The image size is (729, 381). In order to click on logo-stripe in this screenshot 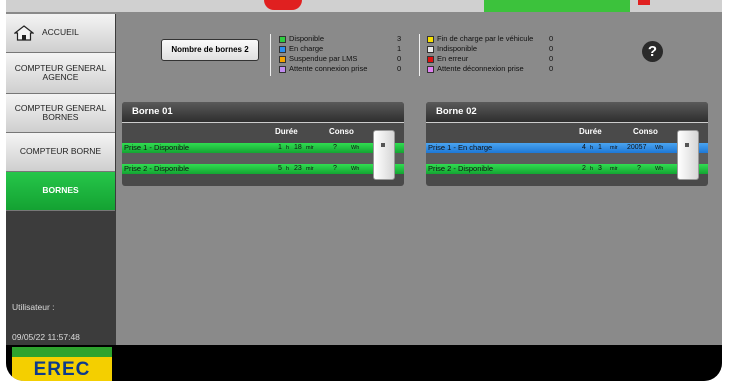, I will do `click(62, 352)`.